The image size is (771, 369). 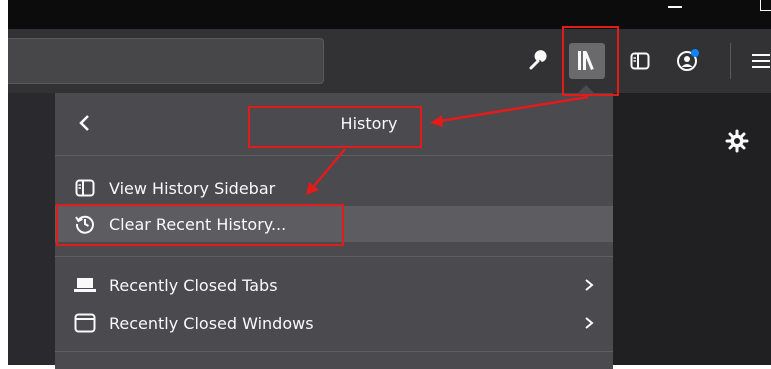 I want to click on maximize-button, so click(x=765, y=5).